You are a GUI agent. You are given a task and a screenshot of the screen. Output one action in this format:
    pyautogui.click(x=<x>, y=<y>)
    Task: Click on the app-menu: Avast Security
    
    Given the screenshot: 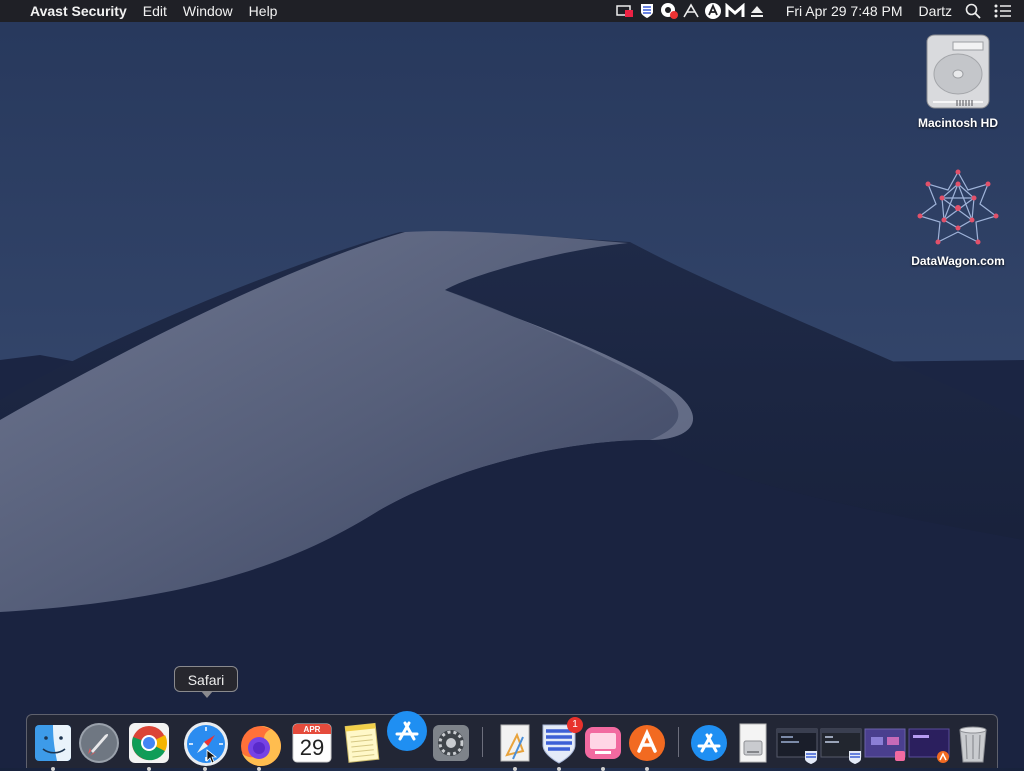 What is the action you would take?
    pyautogui.click(x=79, y=11)
    